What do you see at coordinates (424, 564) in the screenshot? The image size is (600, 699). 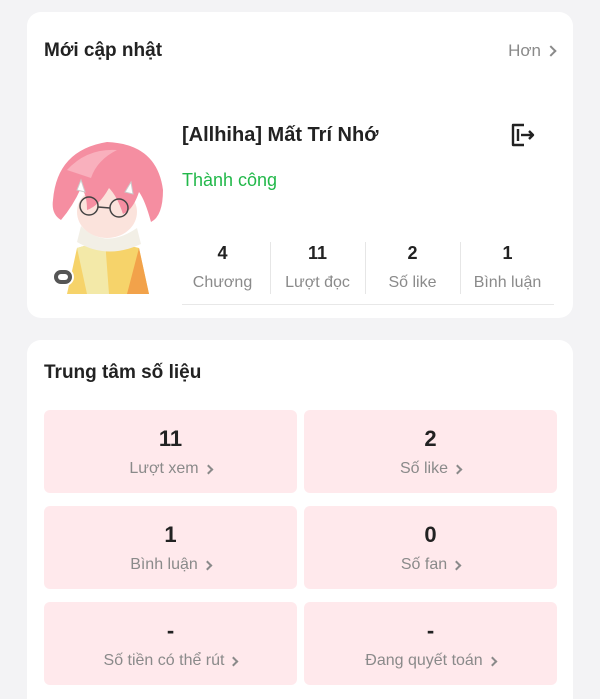 I see `tile-label-text: Số fan` at bounding box center [424, 564].